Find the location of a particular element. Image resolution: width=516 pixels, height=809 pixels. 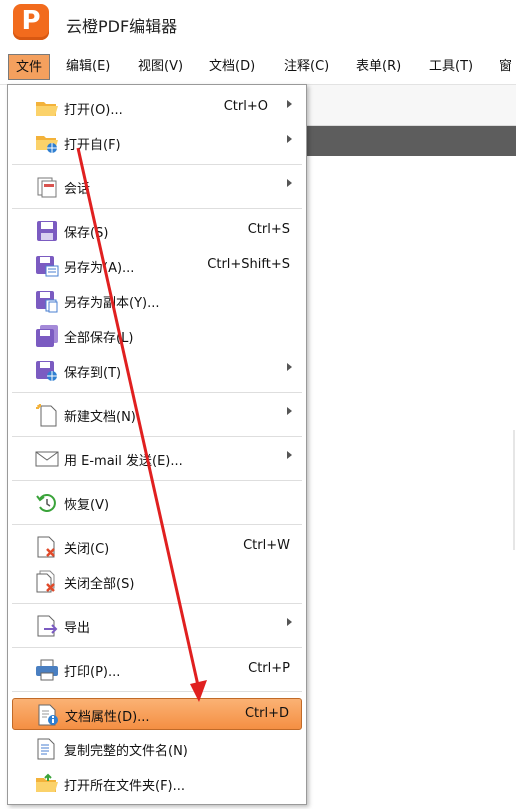

document-tab-bar is located at coordinates (408, 141).